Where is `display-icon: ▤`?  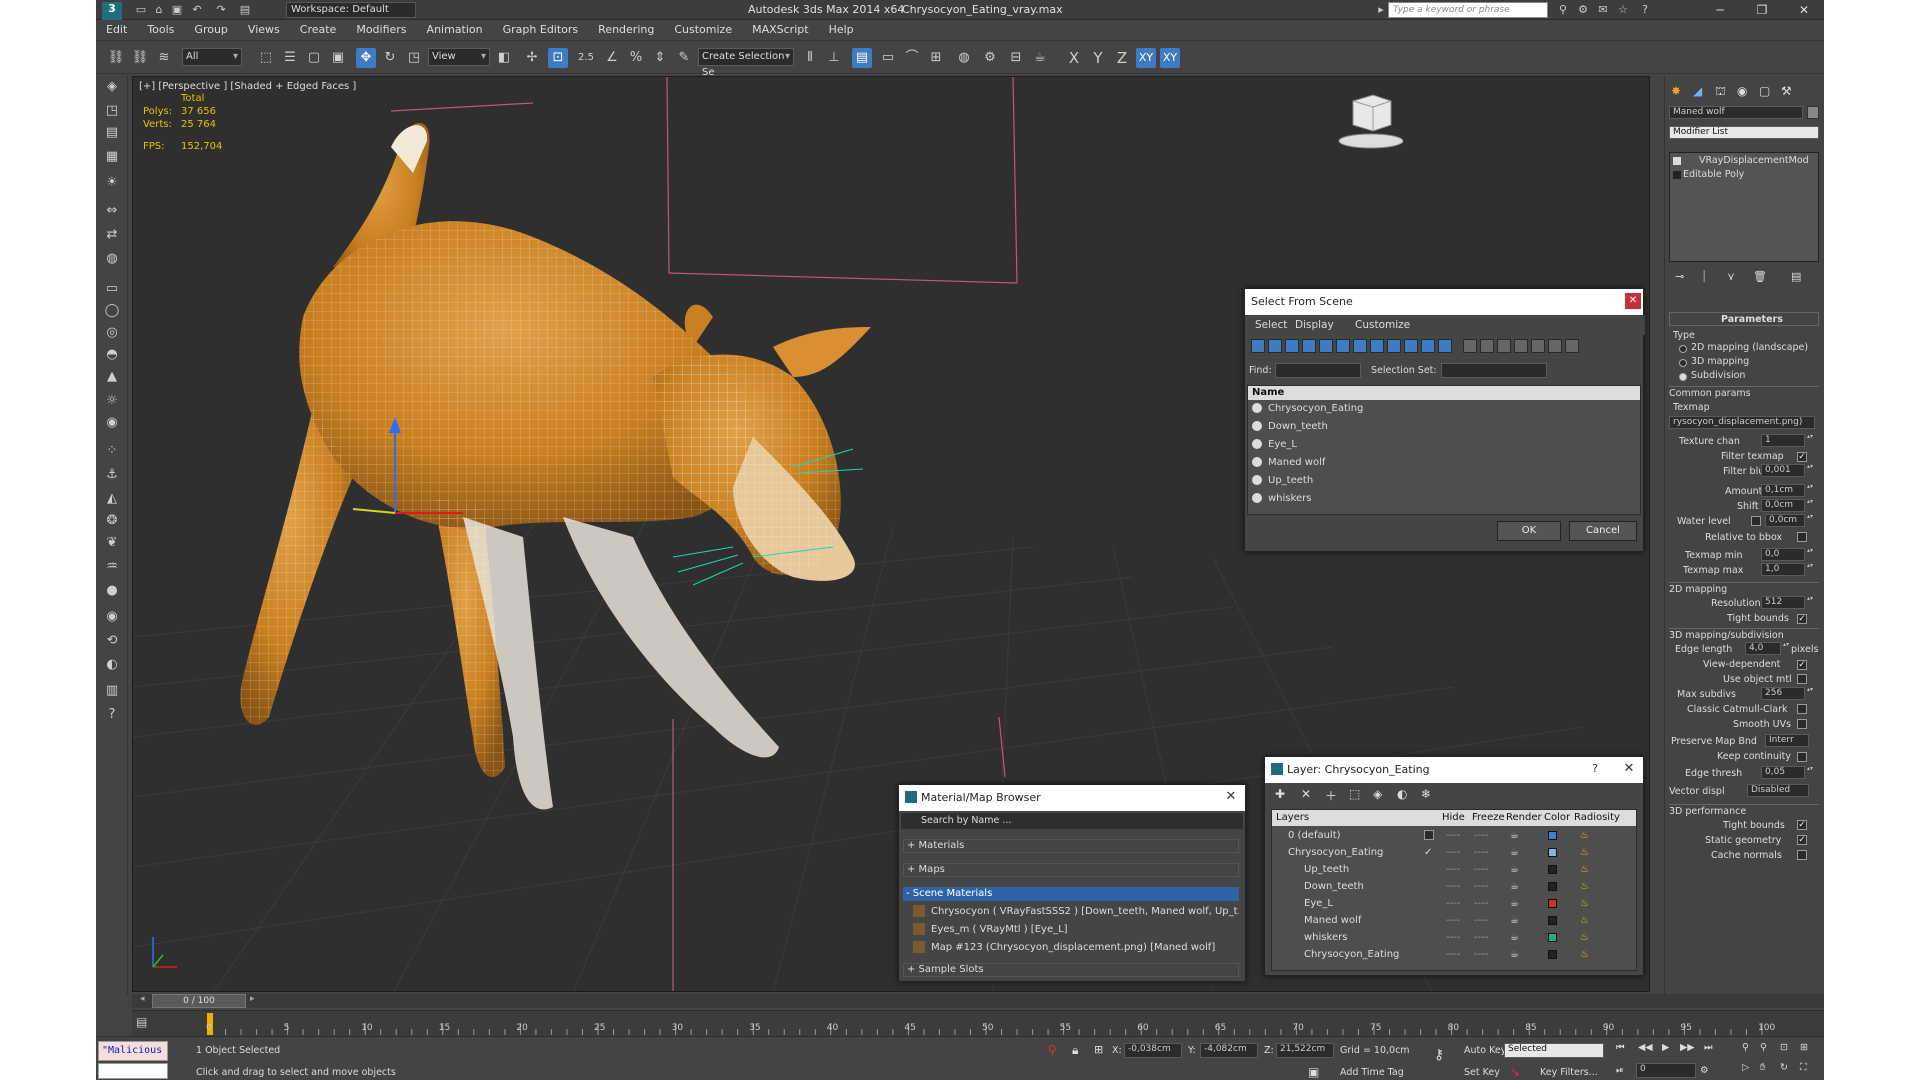
display-icon: ▤ is located at coordinates (112, 133).